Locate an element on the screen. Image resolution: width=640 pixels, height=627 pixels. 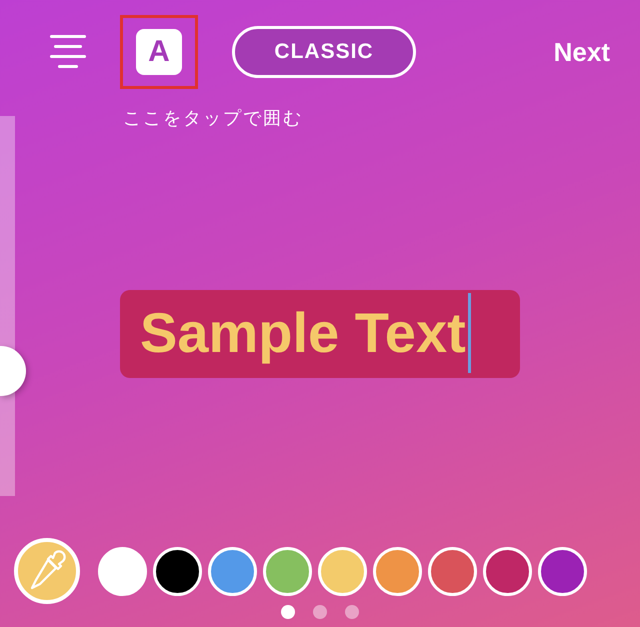
align-center-icon is located at coordinates (68, 52).